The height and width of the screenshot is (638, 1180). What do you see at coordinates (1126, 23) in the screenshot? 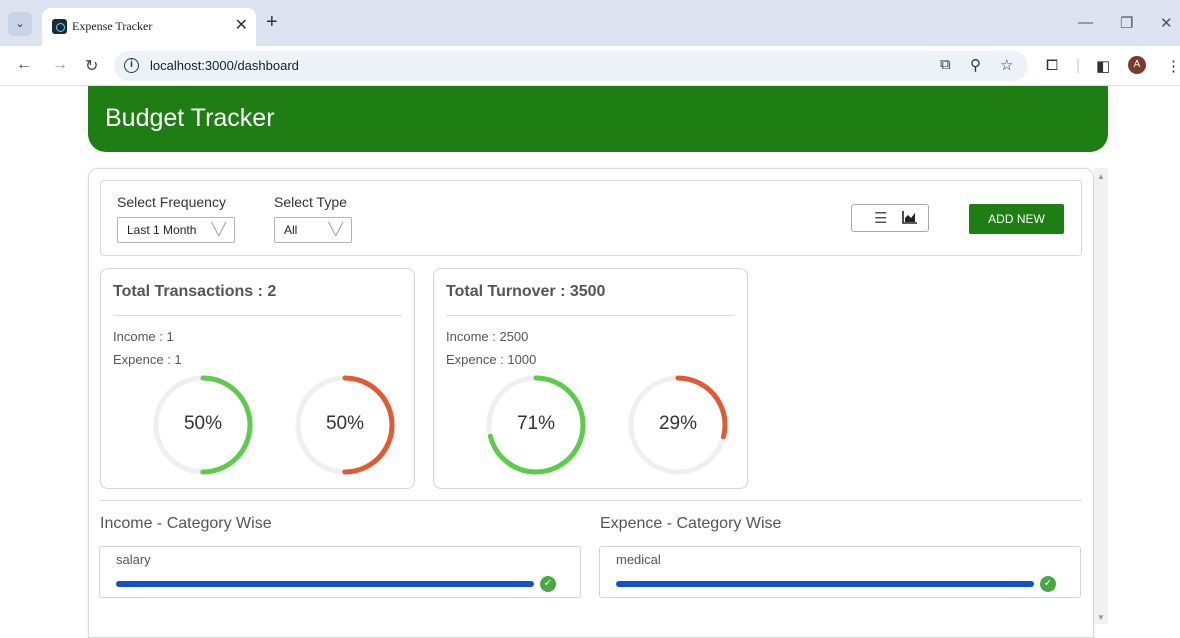
I see `restore-icon: ❐` at bounding box center [1126, 23].